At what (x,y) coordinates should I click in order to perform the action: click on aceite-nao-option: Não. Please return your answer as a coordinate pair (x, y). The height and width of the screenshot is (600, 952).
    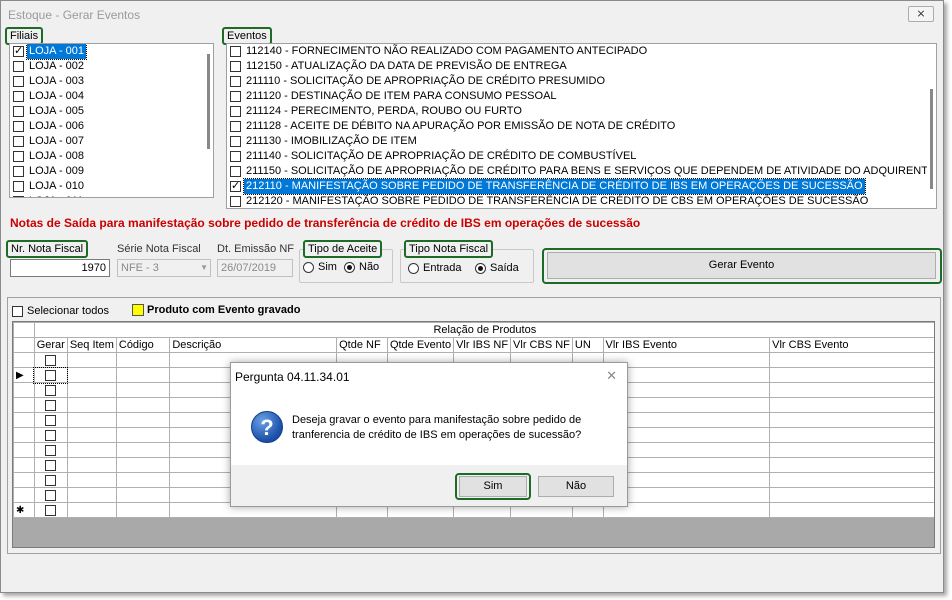
    Looking at the image, I should click on (361, 267).